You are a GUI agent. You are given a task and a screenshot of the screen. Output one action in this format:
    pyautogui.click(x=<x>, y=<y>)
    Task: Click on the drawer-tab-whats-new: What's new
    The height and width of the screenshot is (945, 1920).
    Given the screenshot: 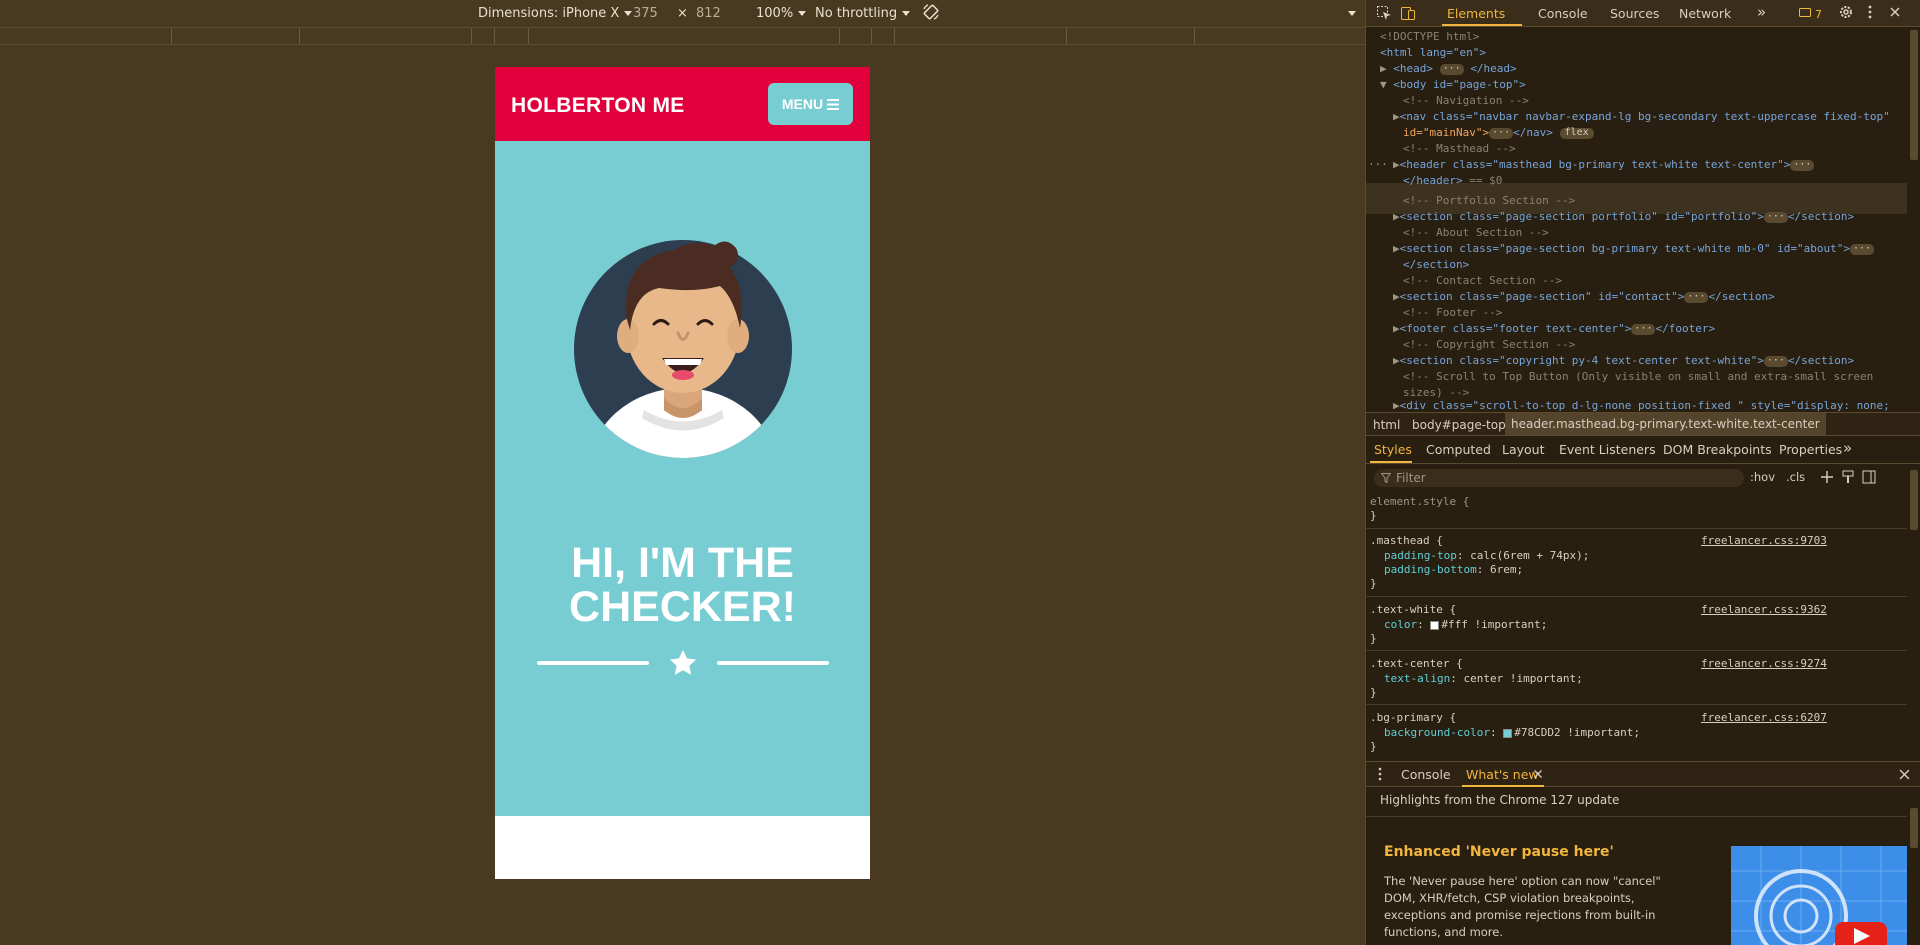 What is the action you would take?
    pyautogui.click(x=1502, y=774)
    